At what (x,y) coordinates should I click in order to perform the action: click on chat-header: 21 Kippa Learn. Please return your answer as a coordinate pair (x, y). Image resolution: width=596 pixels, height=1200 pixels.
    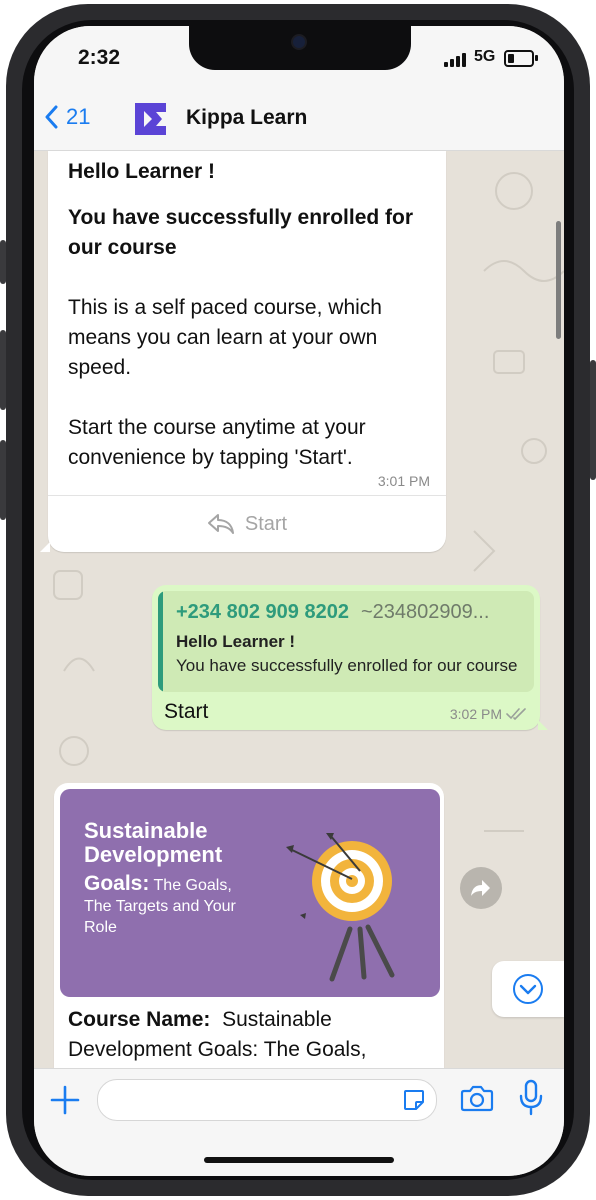
    Looking at the image, I should click on (299, 124).